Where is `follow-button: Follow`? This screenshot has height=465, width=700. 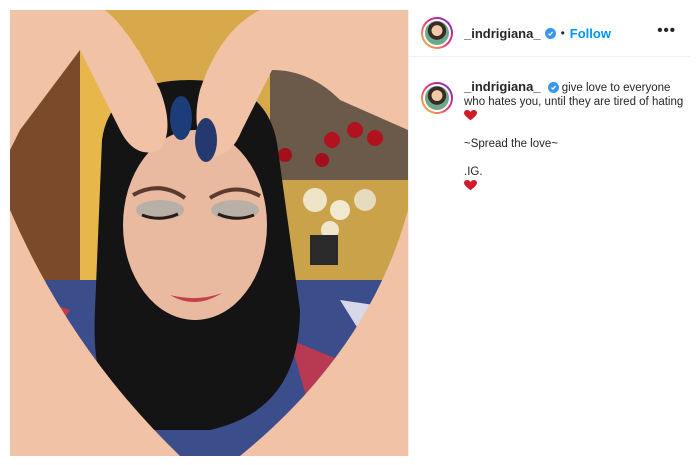 follow-button: Follow is located at coordinates (590, 33).